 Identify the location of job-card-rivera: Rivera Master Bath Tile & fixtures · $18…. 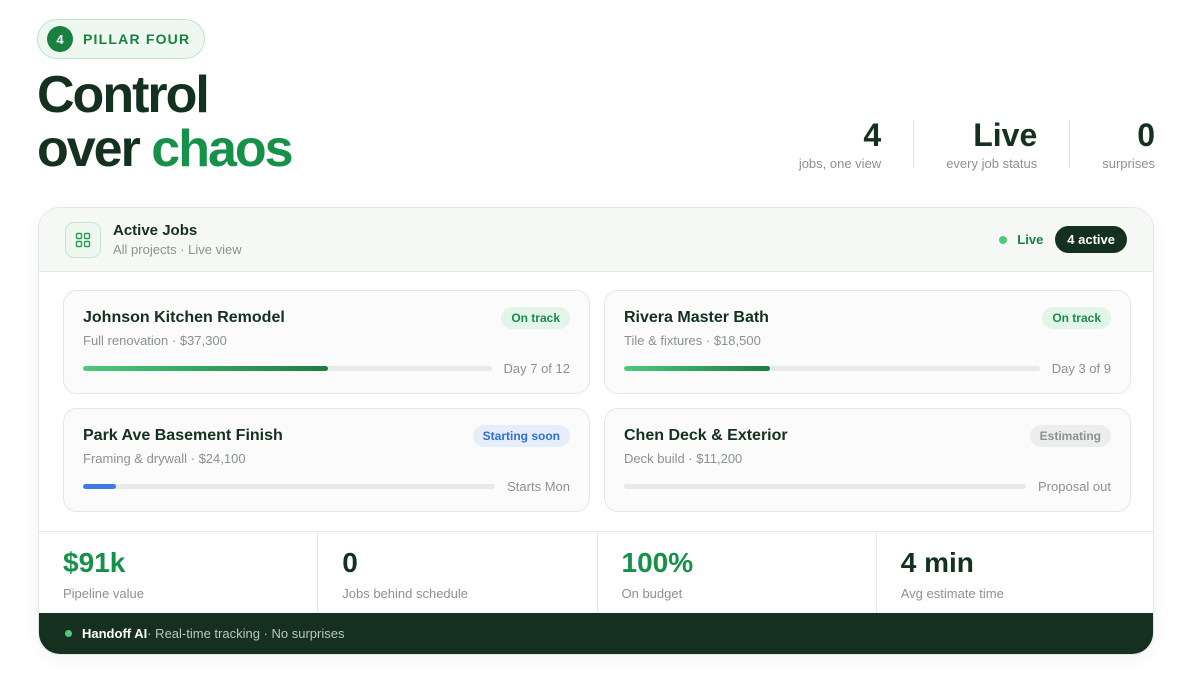
(867, 342).